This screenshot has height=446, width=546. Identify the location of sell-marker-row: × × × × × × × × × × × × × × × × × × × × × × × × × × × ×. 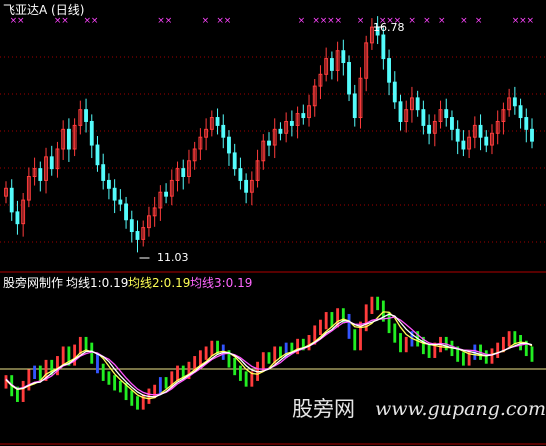
(272, 21).